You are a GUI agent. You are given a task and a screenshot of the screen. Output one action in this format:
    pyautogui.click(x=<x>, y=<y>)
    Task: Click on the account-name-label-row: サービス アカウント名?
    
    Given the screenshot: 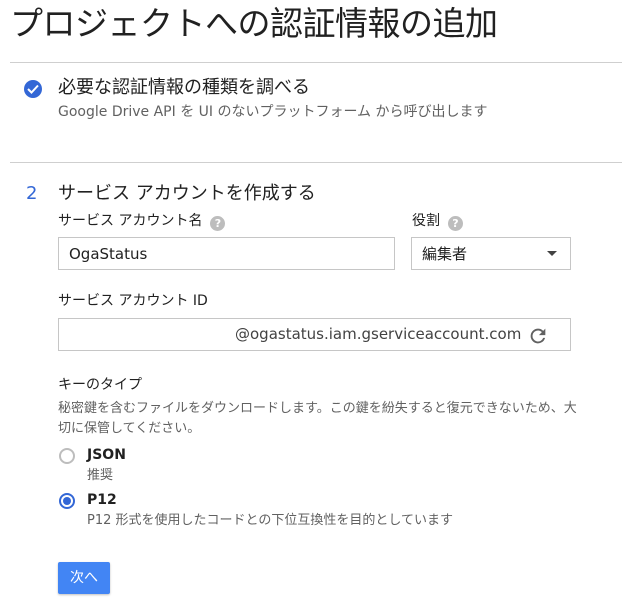 What is the action you would take?
    pyautogui.click(x=142, y=221)
    